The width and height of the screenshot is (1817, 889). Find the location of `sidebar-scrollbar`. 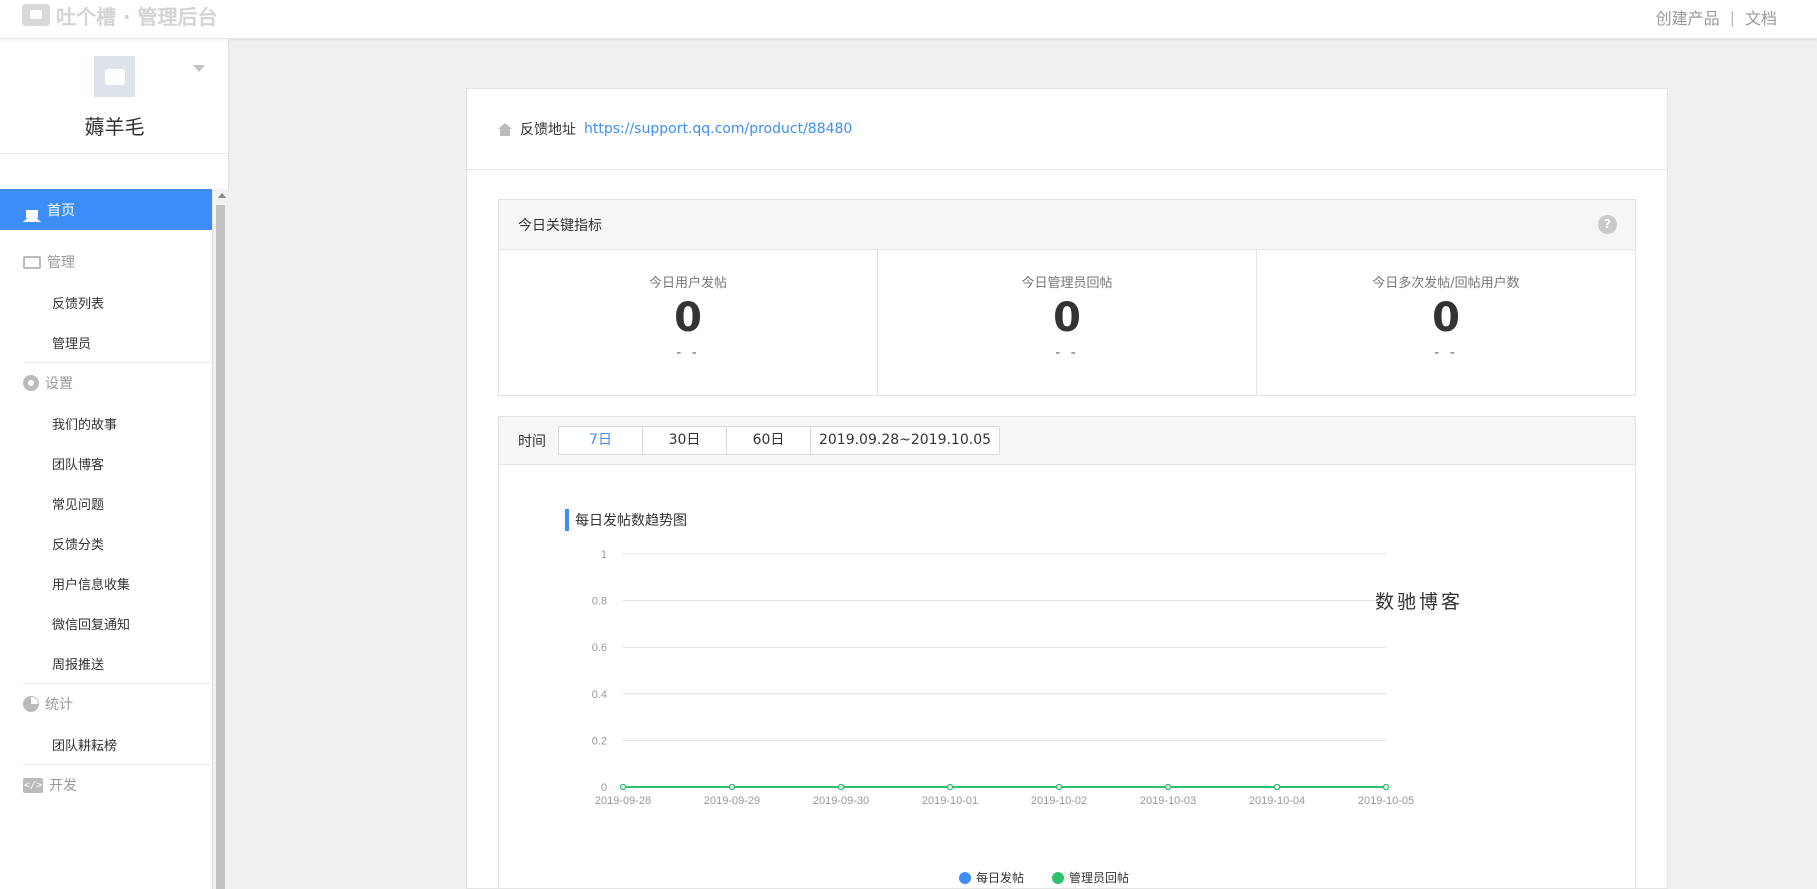

sidebar-scrollbar is located at coordinates (220, 539).